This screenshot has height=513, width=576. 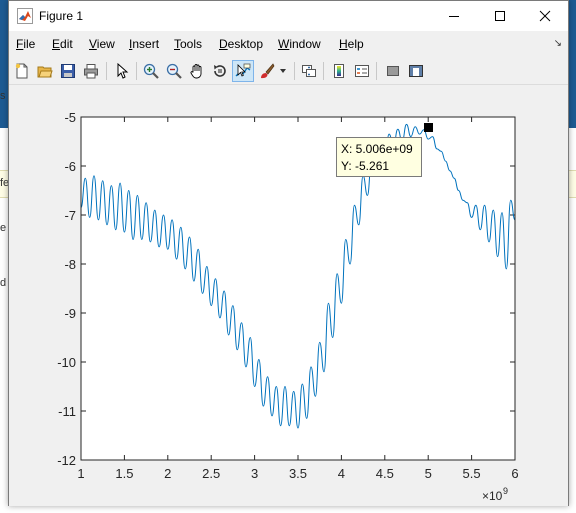 I want to click on x-exponent-power: 9, so click(x=505, y=491).